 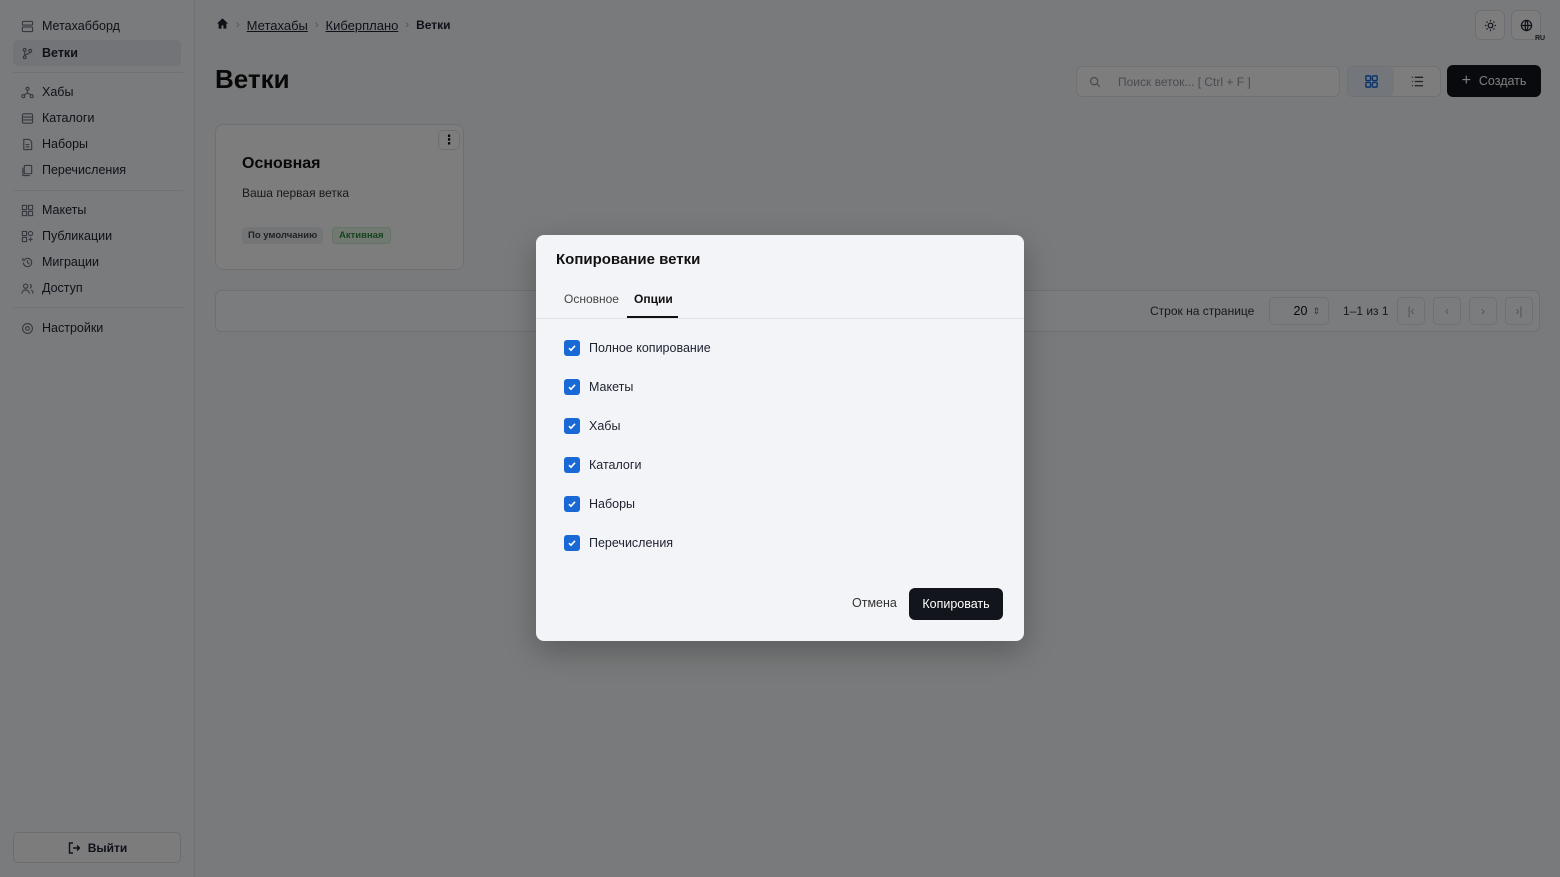 What do you see at coordinates (956, 604) in the screenshot?
I see `copy-button: Копировать` at bounding box center [956, 604].